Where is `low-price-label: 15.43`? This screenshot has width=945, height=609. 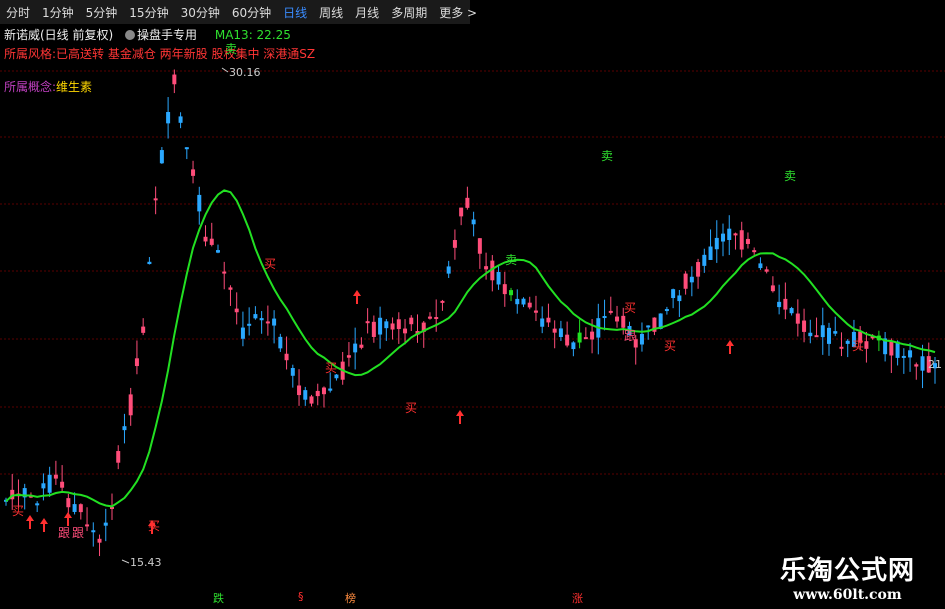 low-price-label: 15.43 is located at coordinates (146, 562).